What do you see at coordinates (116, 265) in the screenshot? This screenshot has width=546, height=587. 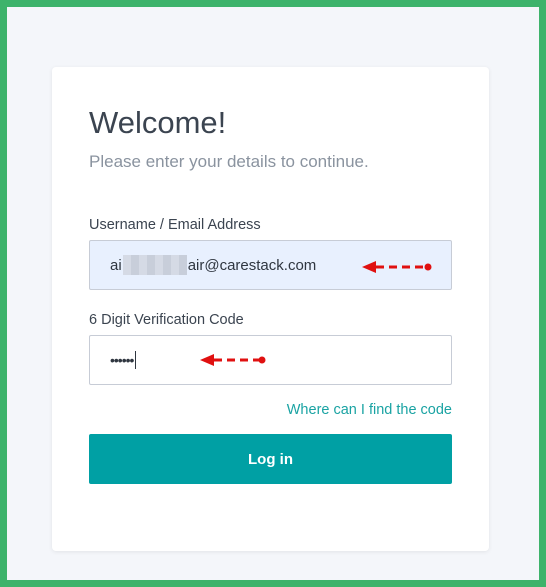 I see `username-value-prefix: ai` at bounding box center [116, 265].